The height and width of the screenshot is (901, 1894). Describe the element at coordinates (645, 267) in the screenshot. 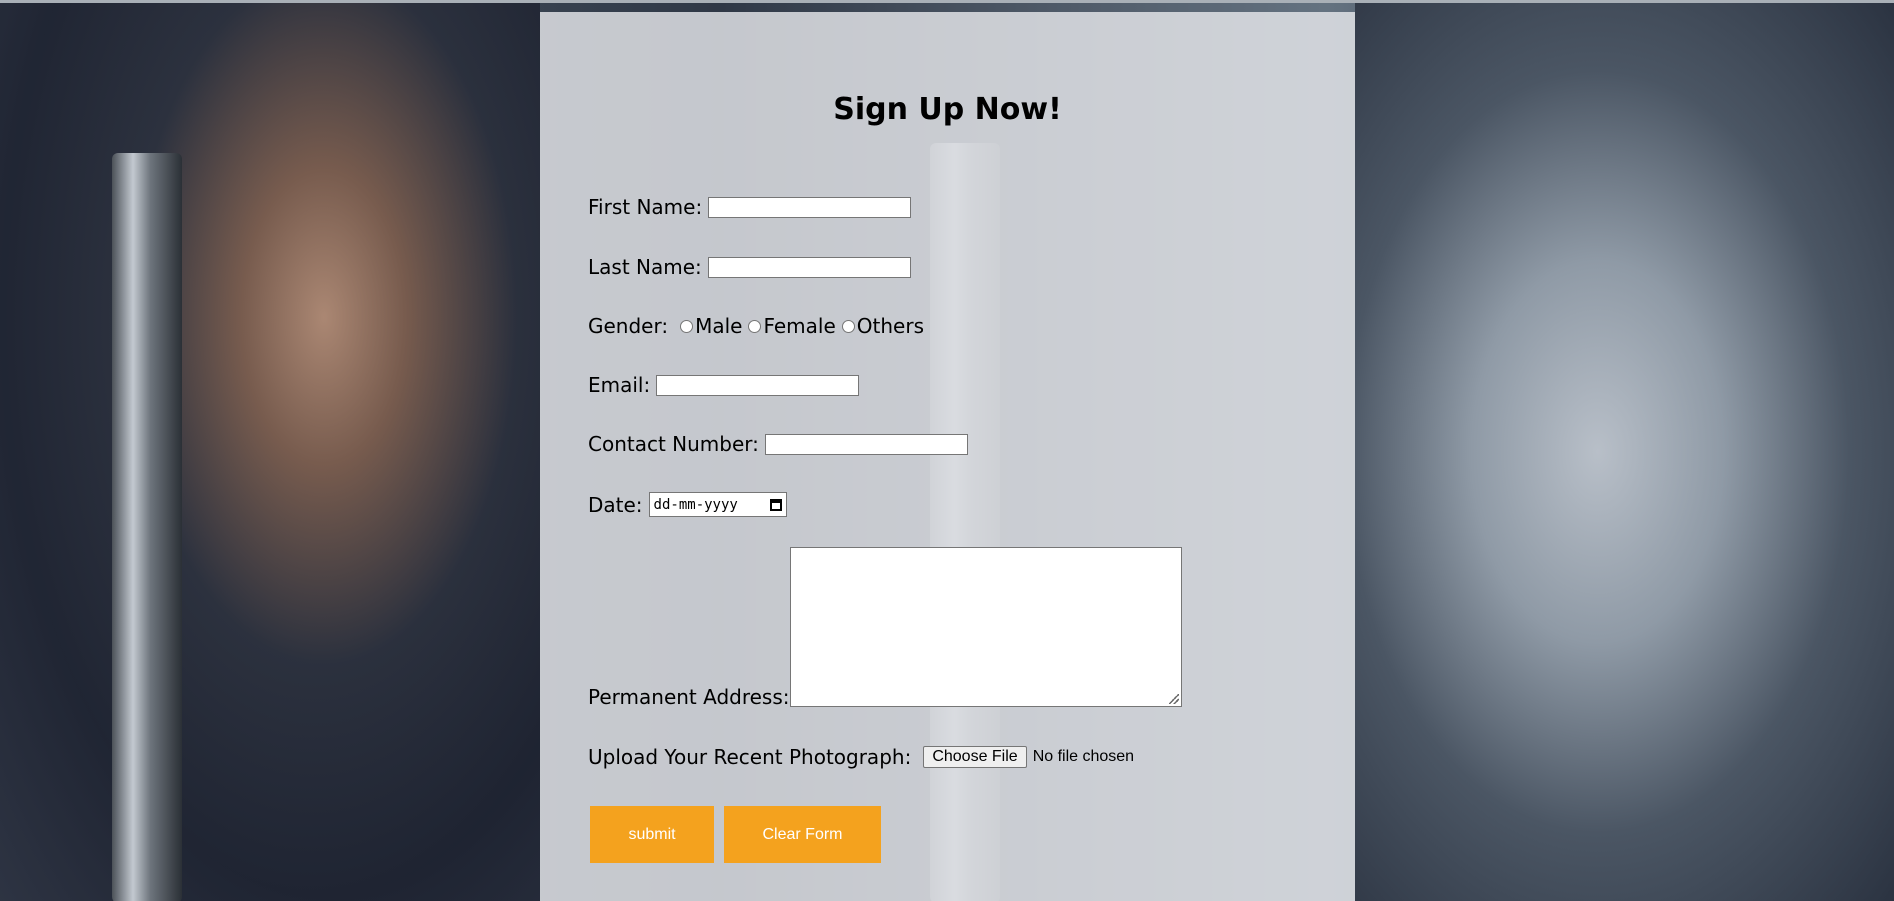

I see `last-name-label: Last Name:` at that location.